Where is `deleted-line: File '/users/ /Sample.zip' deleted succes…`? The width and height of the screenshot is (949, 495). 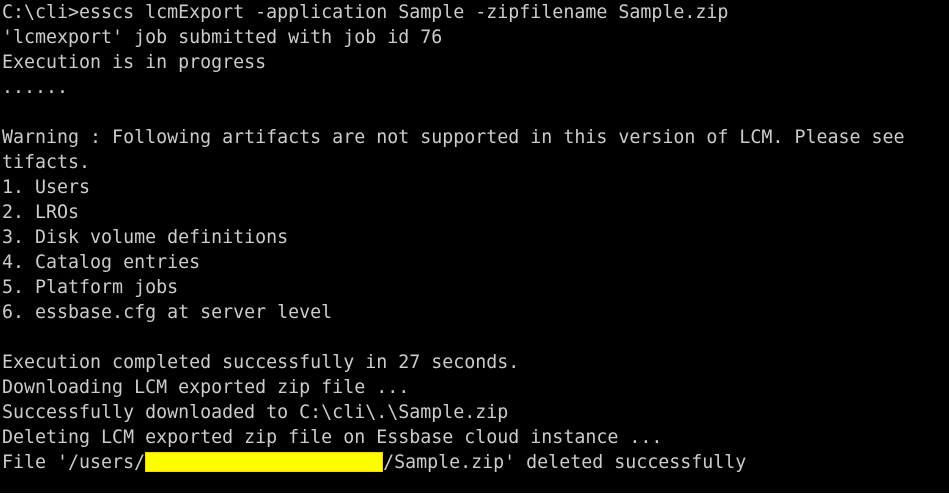 deleted-line: File '/users/ /Sample.zip' deleted succes… is located at coordinates (374, 462).